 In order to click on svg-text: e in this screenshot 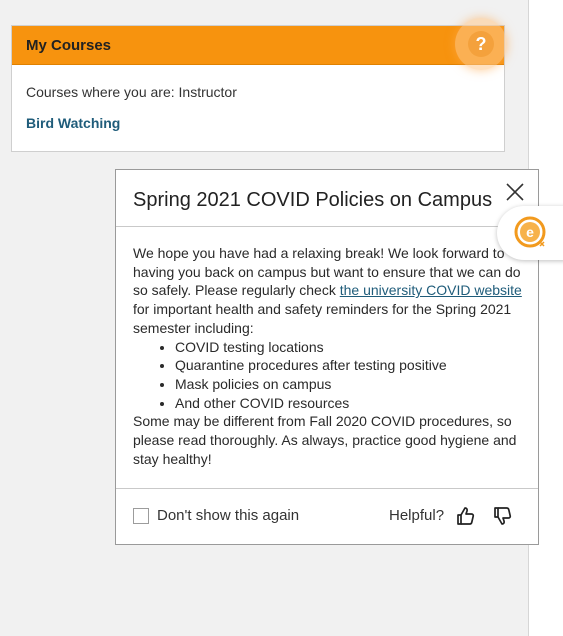, I will do `click(530, 232)`.